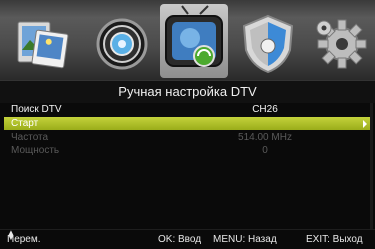 The height and width of the screenshot is (249, 375). What do you see at coordinates (187, 92) in the screenshot?
I see `page-title: Ручная настройка DTV` at bounding box center [187, 92].